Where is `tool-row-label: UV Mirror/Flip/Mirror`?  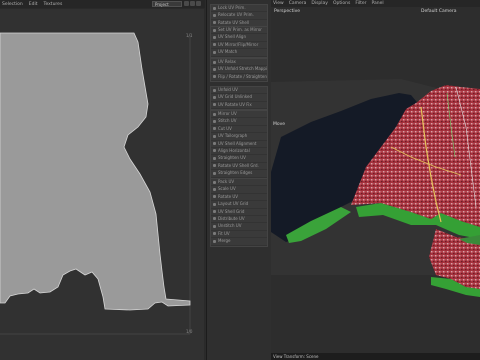 tool-row-label: UV Mirror/Flip/Mirror is located at coordinates (238, 44).